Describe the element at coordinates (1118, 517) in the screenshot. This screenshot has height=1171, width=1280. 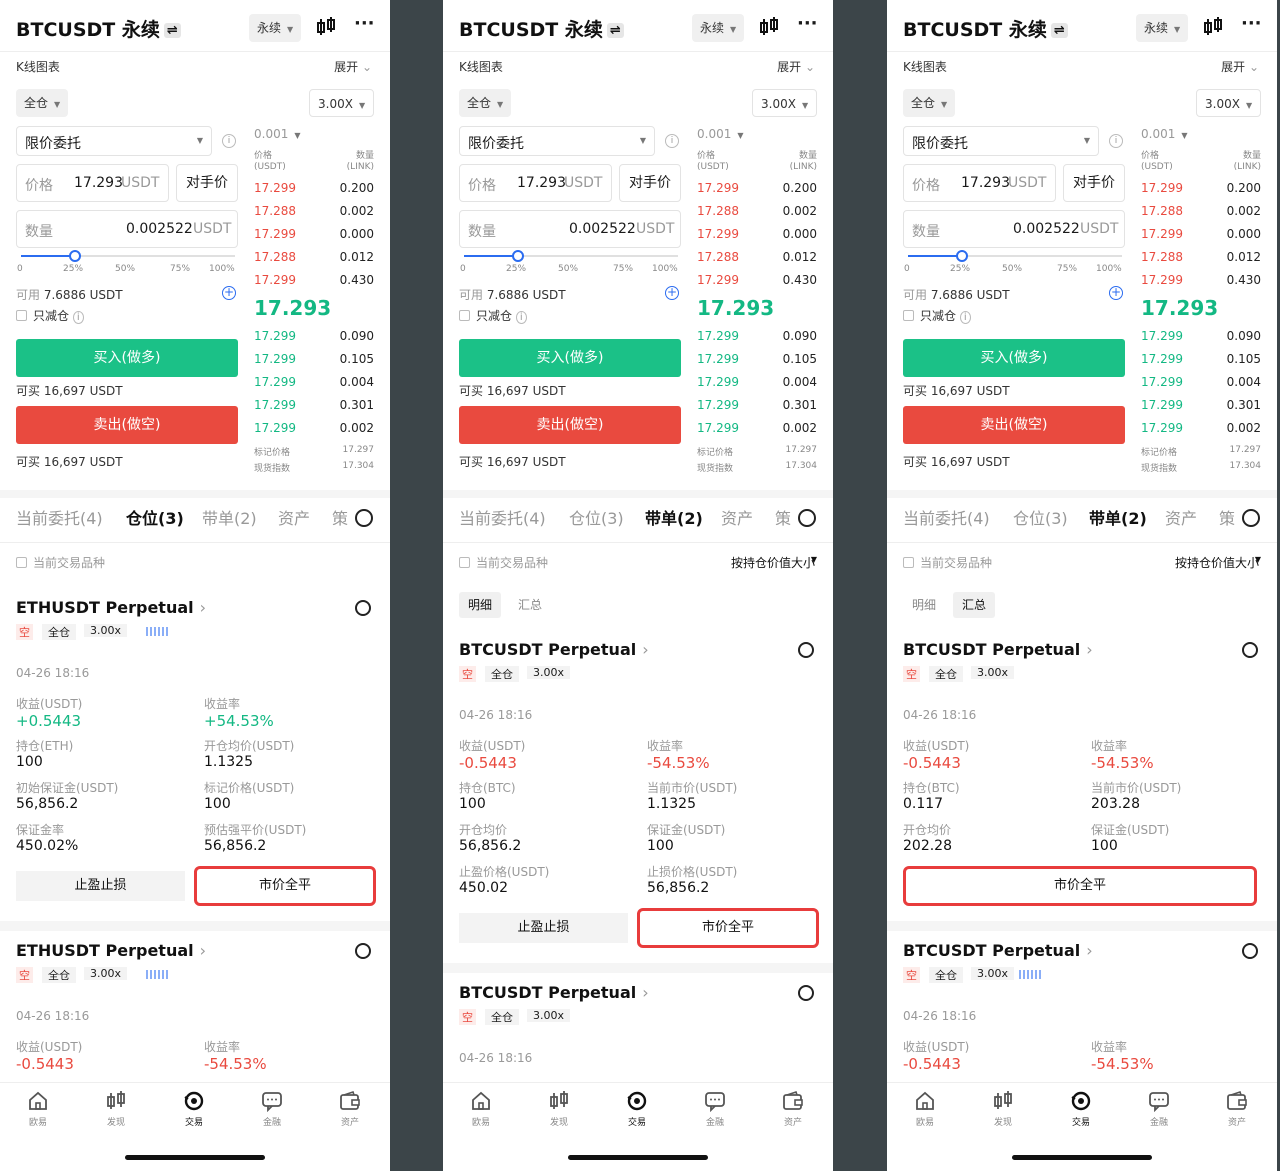
I see `tab-copy-trades: 带单(2)` at that location.